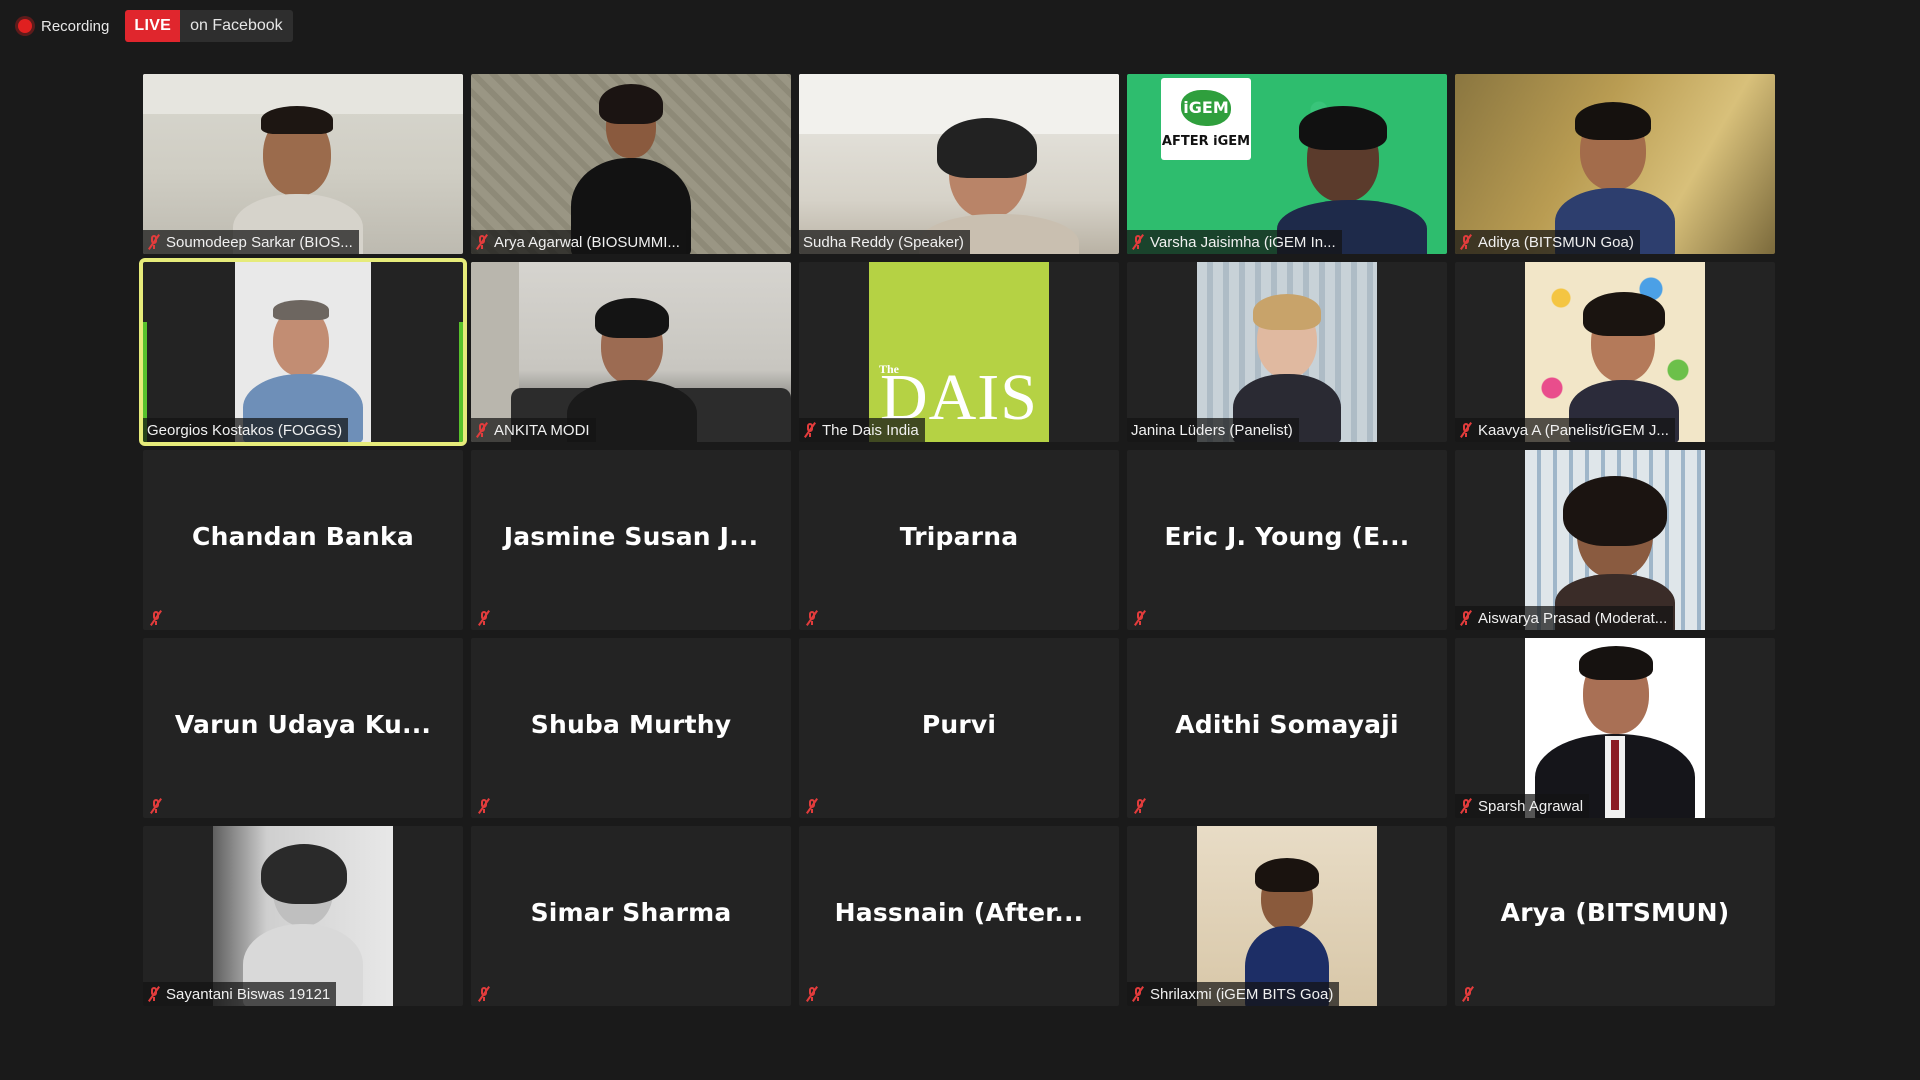 The height and width of the screenshot is (1080, 1920). Describe the element at coordinates (1556, 242) in the screenshot. I see `participant-name: Aditya (BITSMUN Goa)` at that location.